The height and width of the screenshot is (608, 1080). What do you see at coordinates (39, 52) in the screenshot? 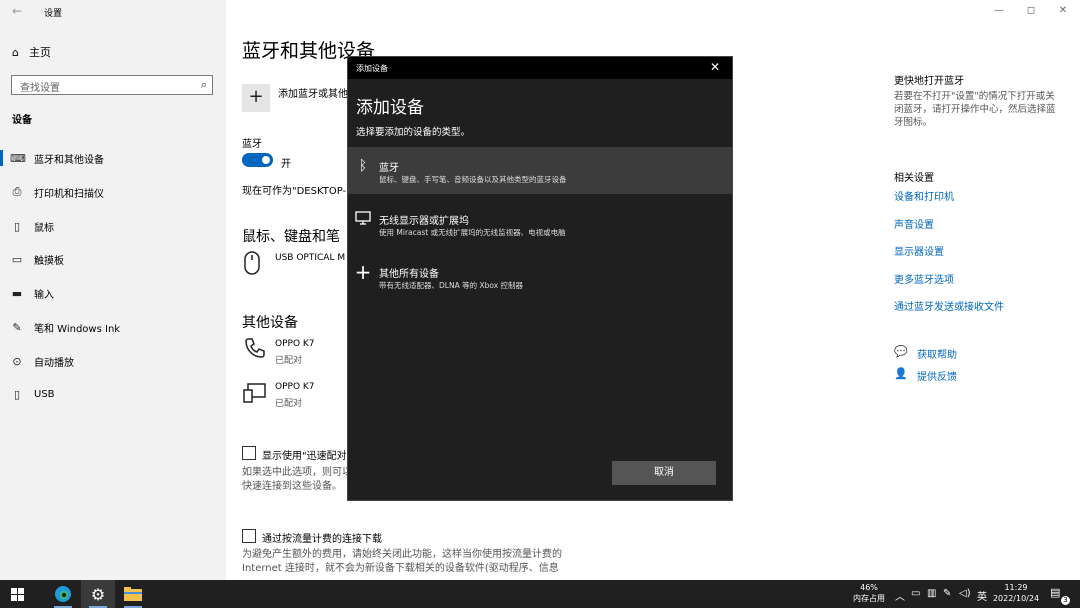
I see `home-label: 主页` at bounding box center [39, 52].